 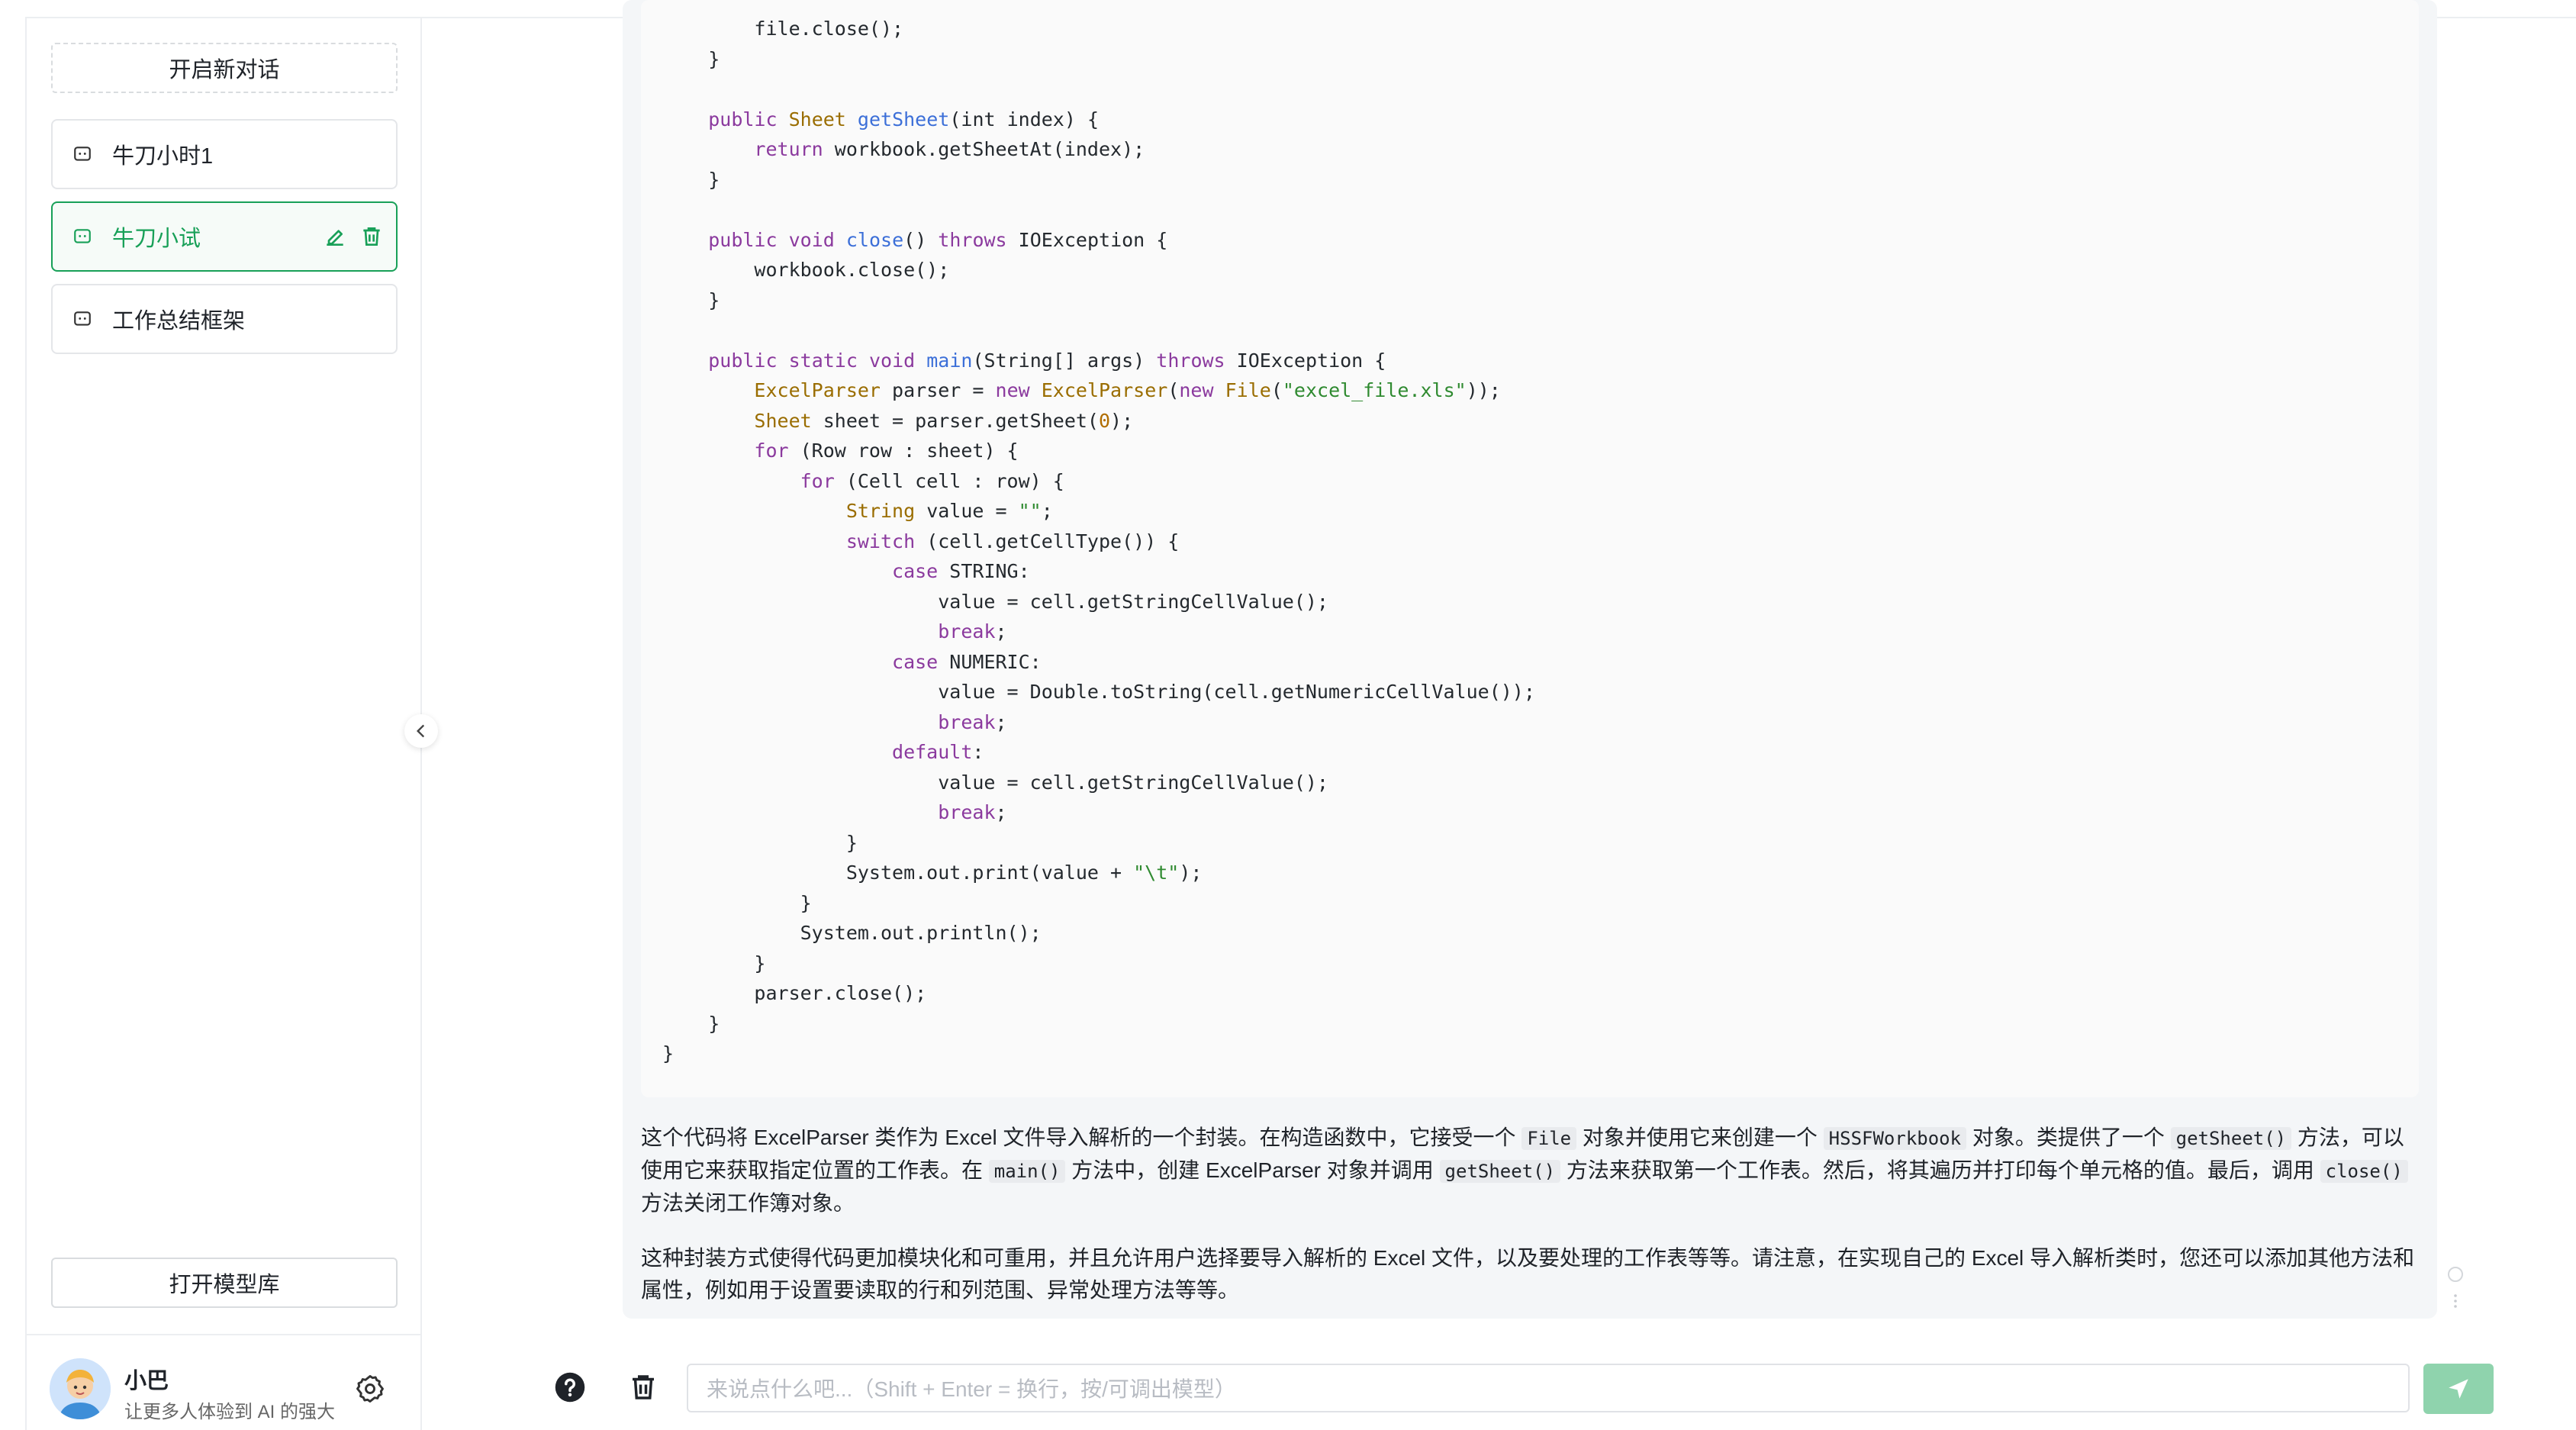 What do you see at coordinates (224, 68) in the screenshot?
I see `new-chat-button: 开启新对话` at bounding box center [224, 68].